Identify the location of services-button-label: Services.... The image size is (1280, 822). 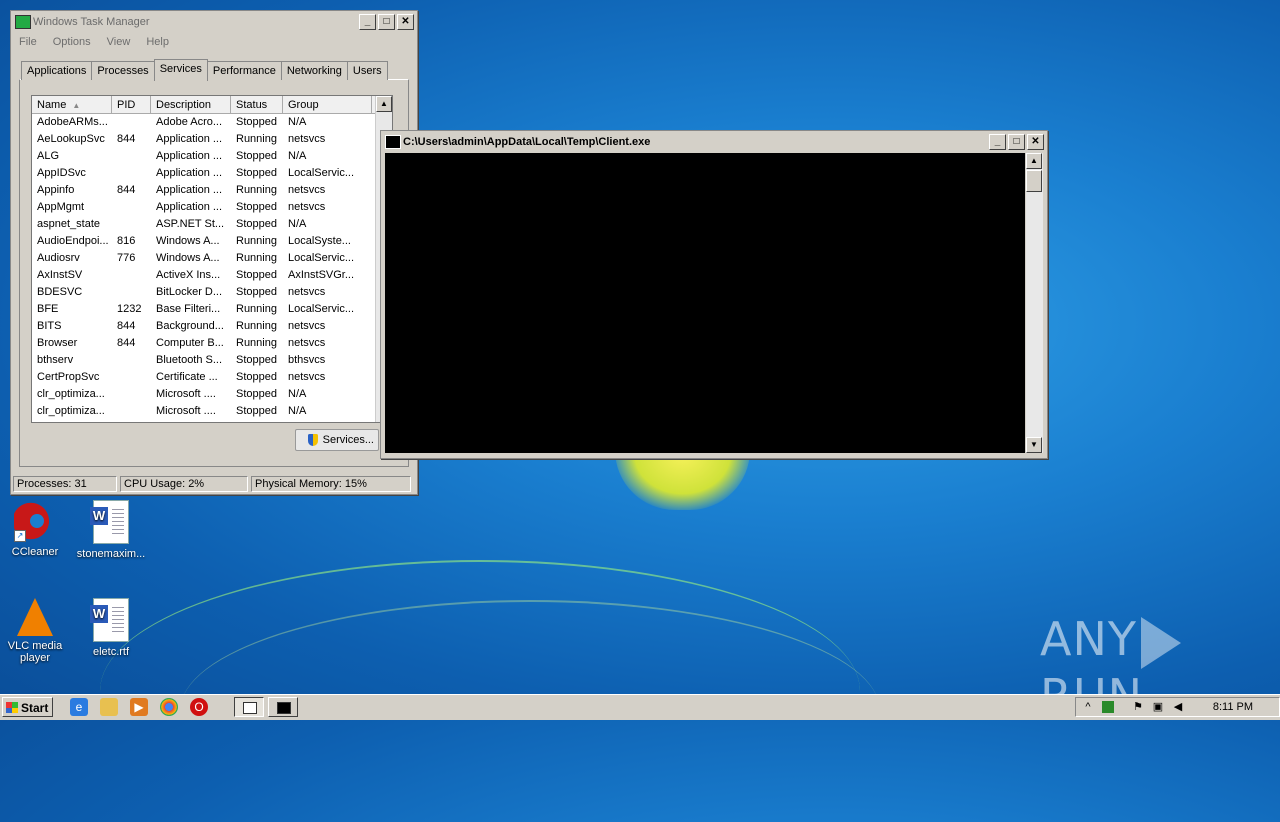
(348, 440).